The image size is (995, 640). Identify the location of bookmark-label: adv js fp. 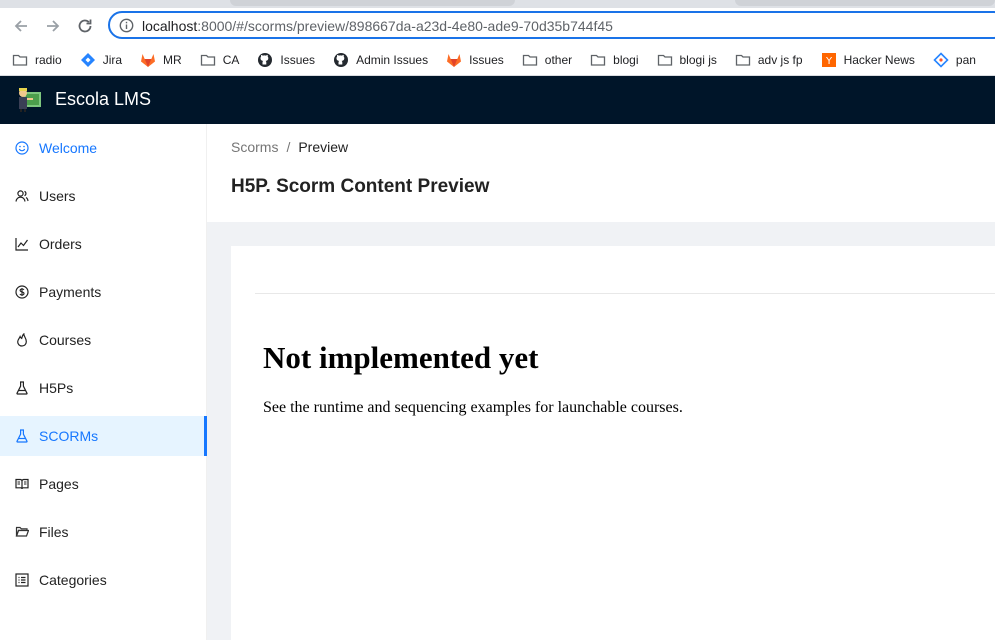
(780, 59).